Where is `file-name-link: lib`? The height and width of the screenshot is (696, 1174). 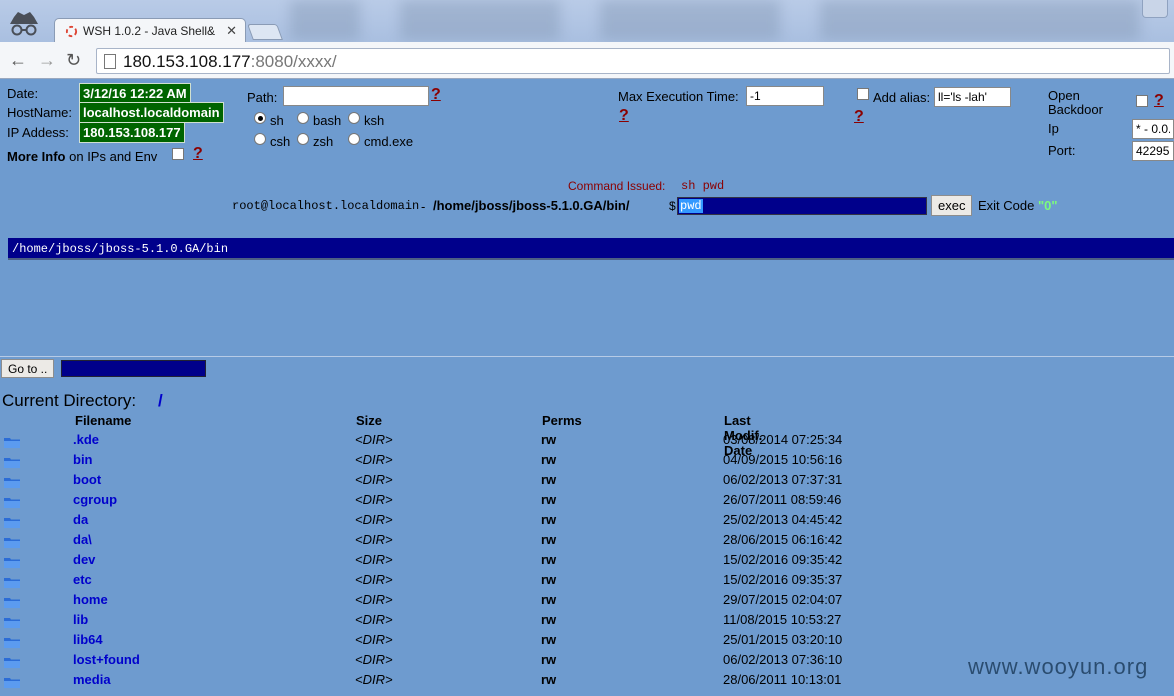
file-name-link: lib is located at coordinates (80, 619).